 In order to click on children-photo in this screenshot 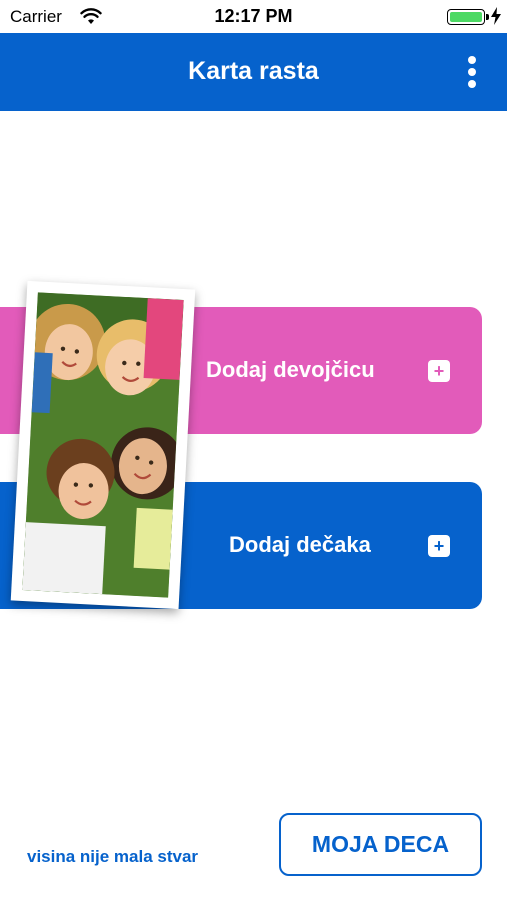, I will do `click(103, 445)`.